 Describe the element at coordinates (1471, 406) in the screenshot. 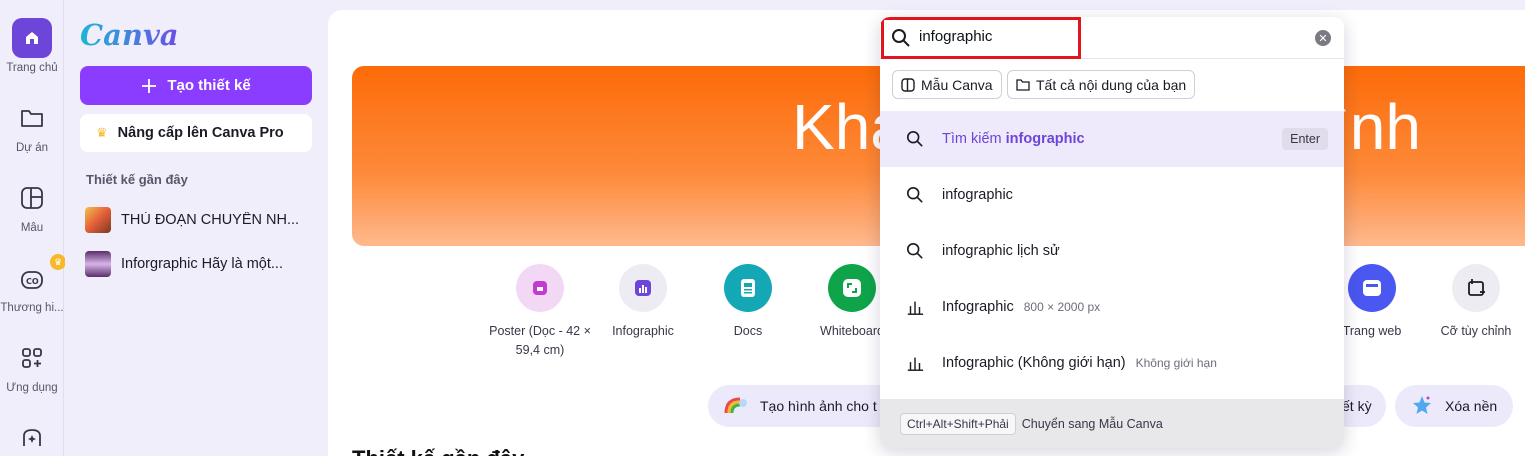

I see `pill-label: Xóa nền` at that location.